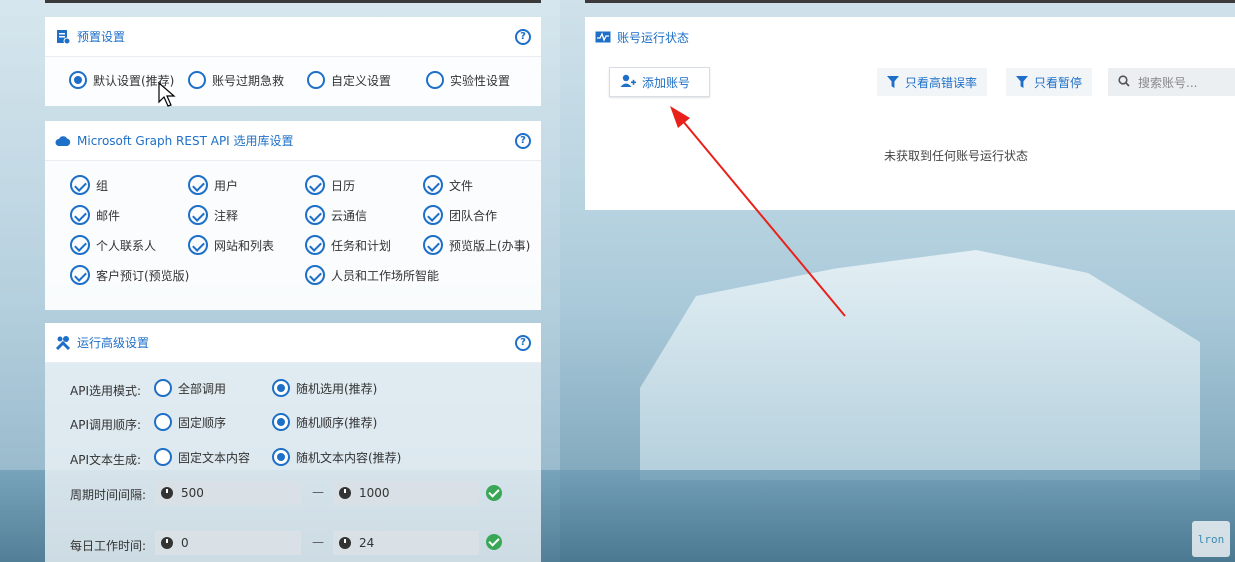 Image resolution: width=1235 pixels, height=562 pixels. Describe the element at coordinates (167, 94) in the screenshot. I see `mouse-cursor-icon` at that location.